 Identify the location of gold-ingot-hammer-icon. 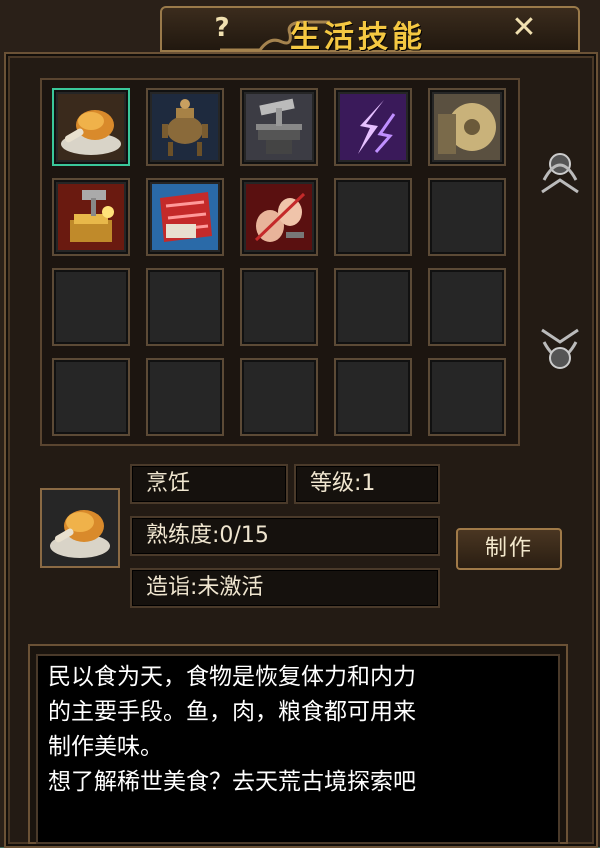
(91, 217).